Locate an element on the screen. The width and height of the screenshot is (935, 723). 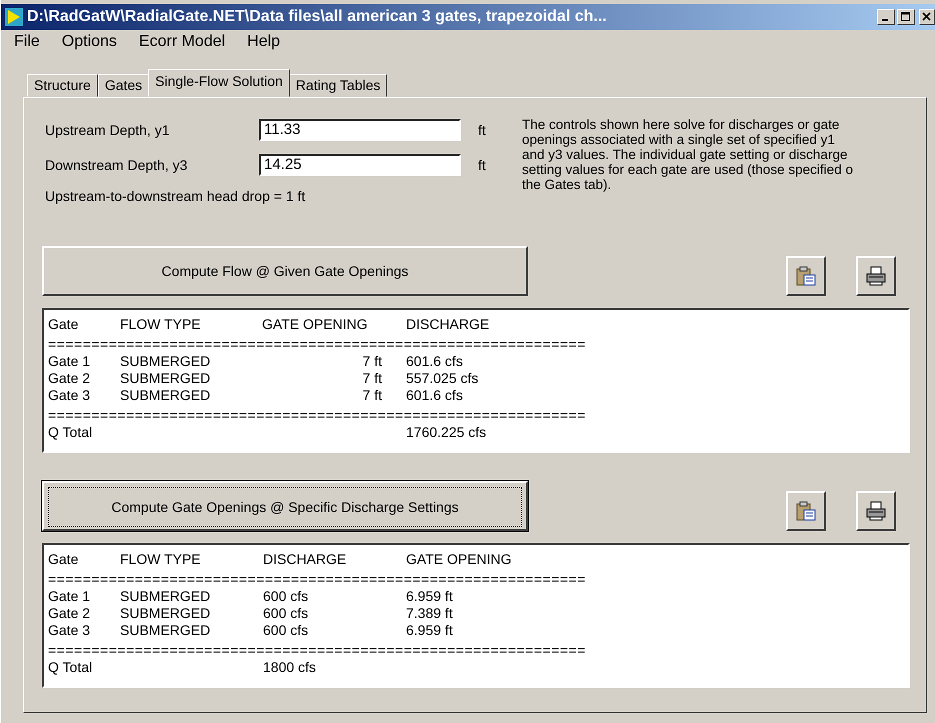
menu-item: File is located at coordinates (27, 42).